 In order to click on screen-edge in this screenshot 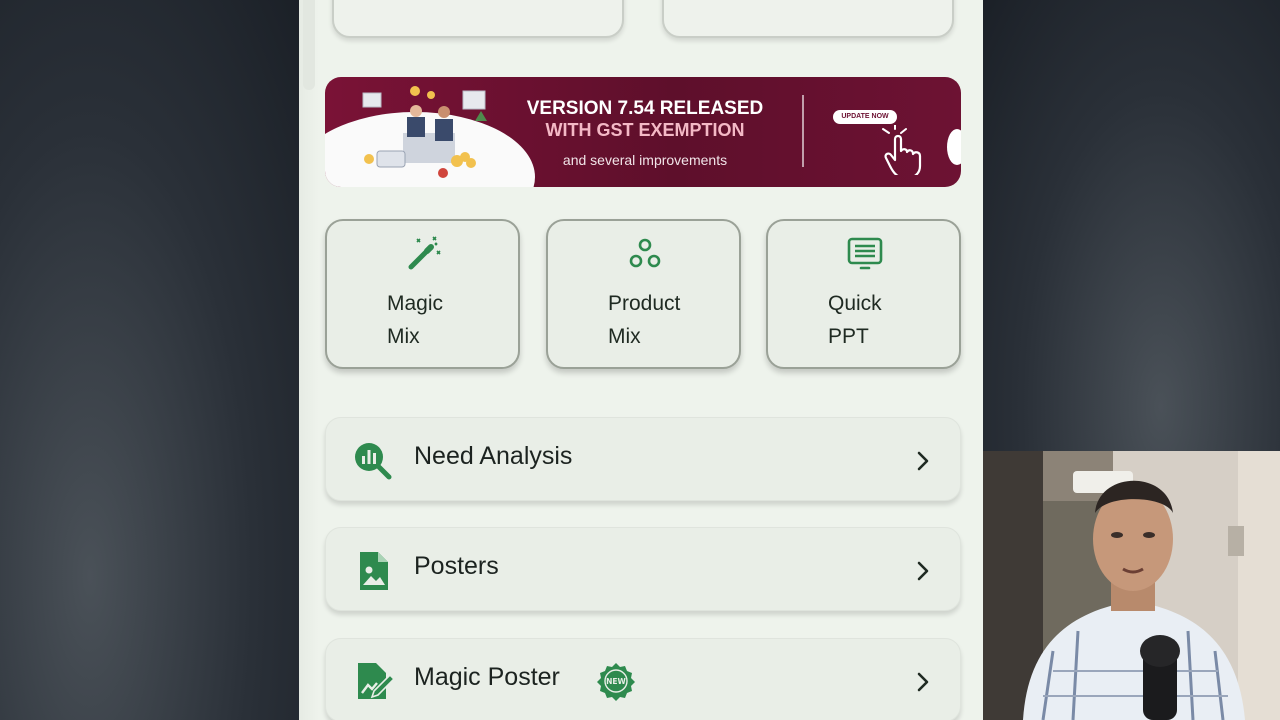, I will do `click(309, 360)`.